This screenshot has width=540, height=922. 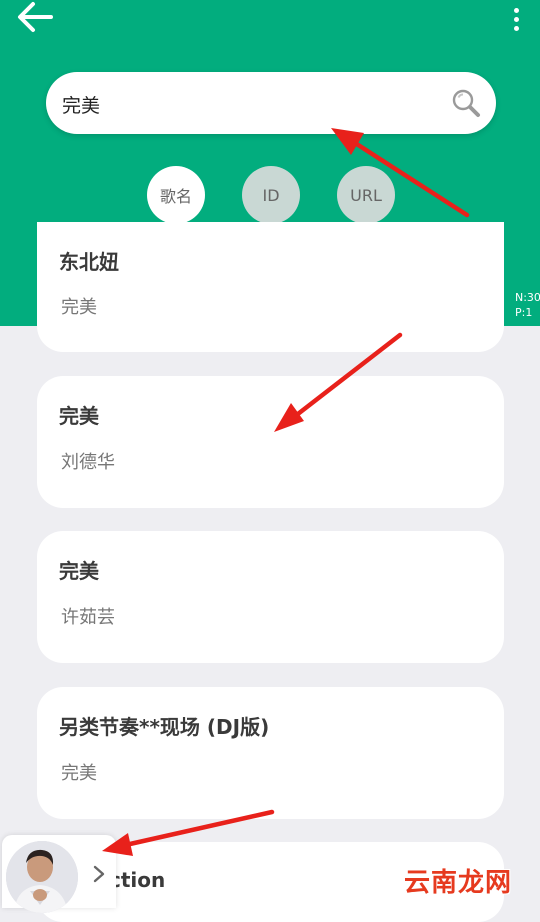 I want to click on mode-title-button: 歌名, so click(x=176, y=195).